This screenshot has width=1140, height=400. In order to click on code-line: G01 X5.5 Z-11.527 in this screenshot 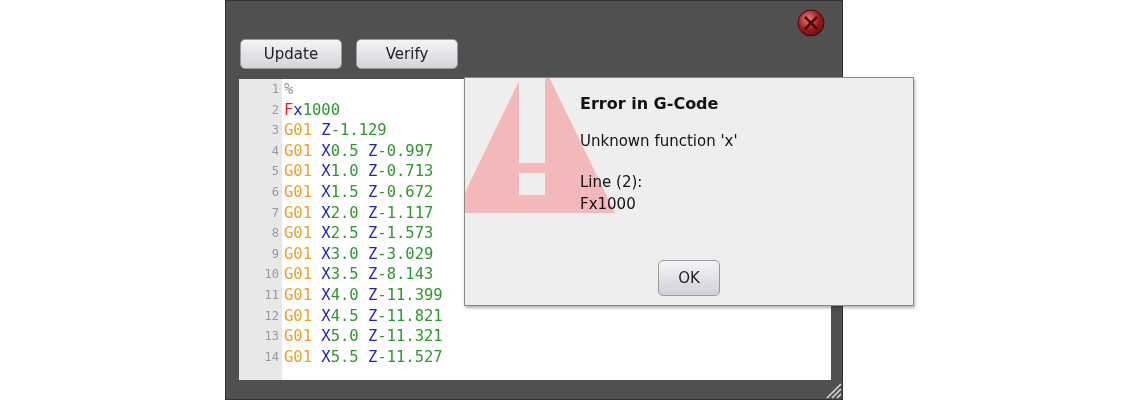, I will do `click(363, 357)`.